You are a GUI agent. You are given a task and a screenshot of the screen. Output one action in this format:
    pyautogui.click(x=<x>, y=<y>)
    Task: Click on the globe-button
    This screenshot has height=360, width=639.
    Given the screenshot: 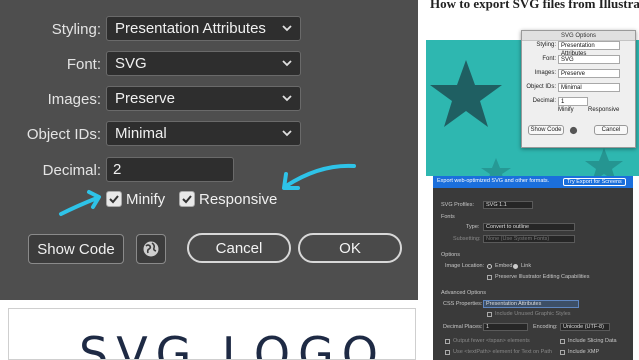 What is the action you would take?
    pyautogui.click(x=151, y=249)
    